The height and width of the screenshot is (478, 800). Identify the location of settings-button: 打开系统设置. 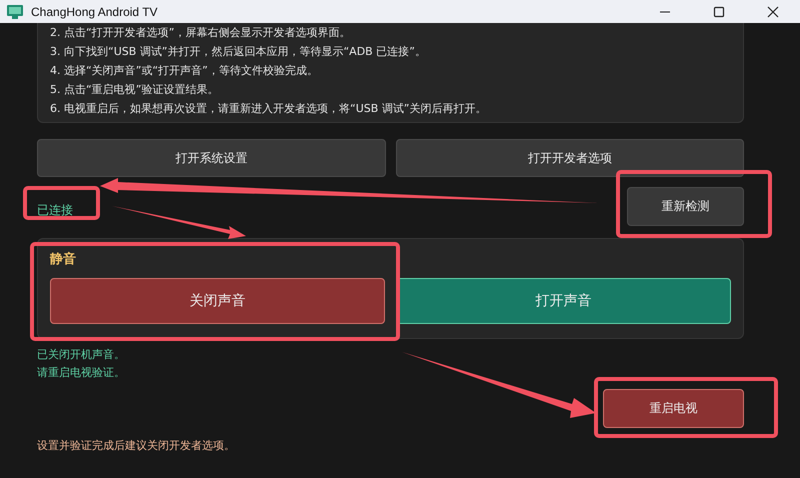
(211, 158).